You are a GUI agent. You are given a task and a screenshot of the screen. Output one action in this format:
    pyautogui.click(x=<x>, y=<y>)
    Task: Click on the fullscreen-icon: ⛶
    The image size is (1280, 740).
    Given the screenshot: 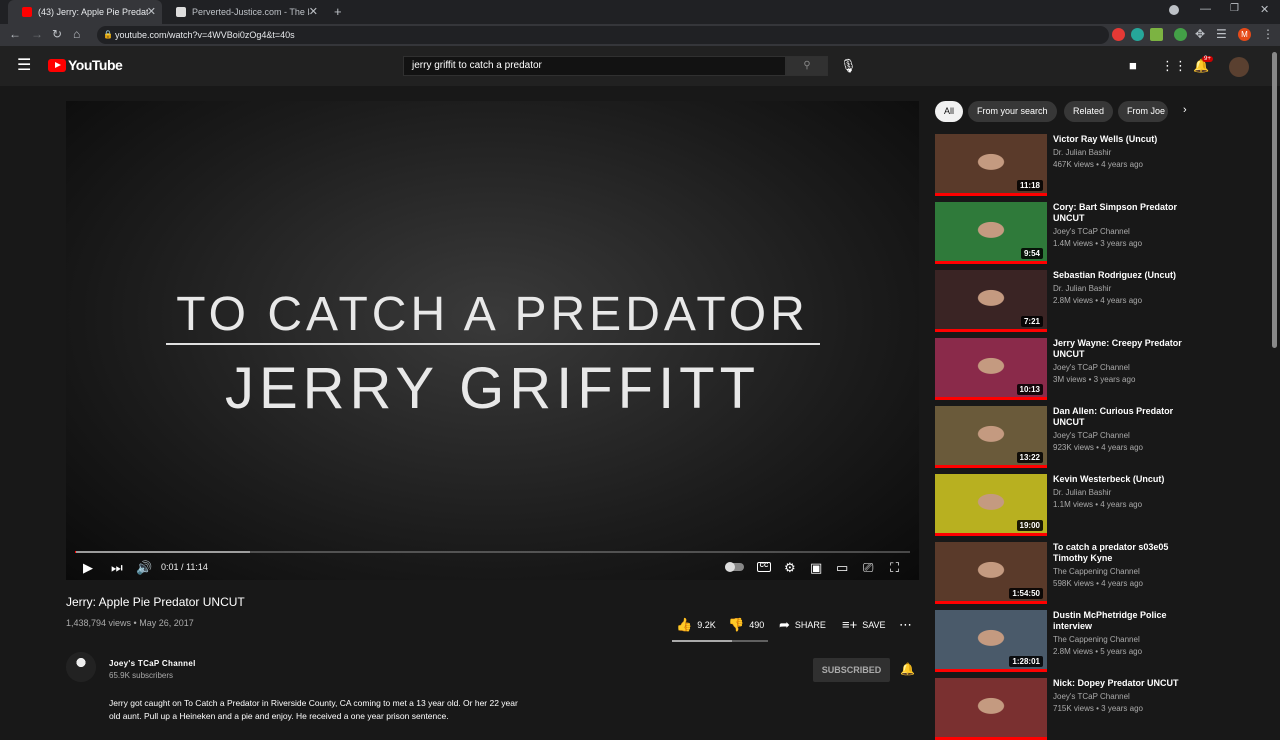 What is the action you would take?
    pyautogui.click(x=894, y=568)
    